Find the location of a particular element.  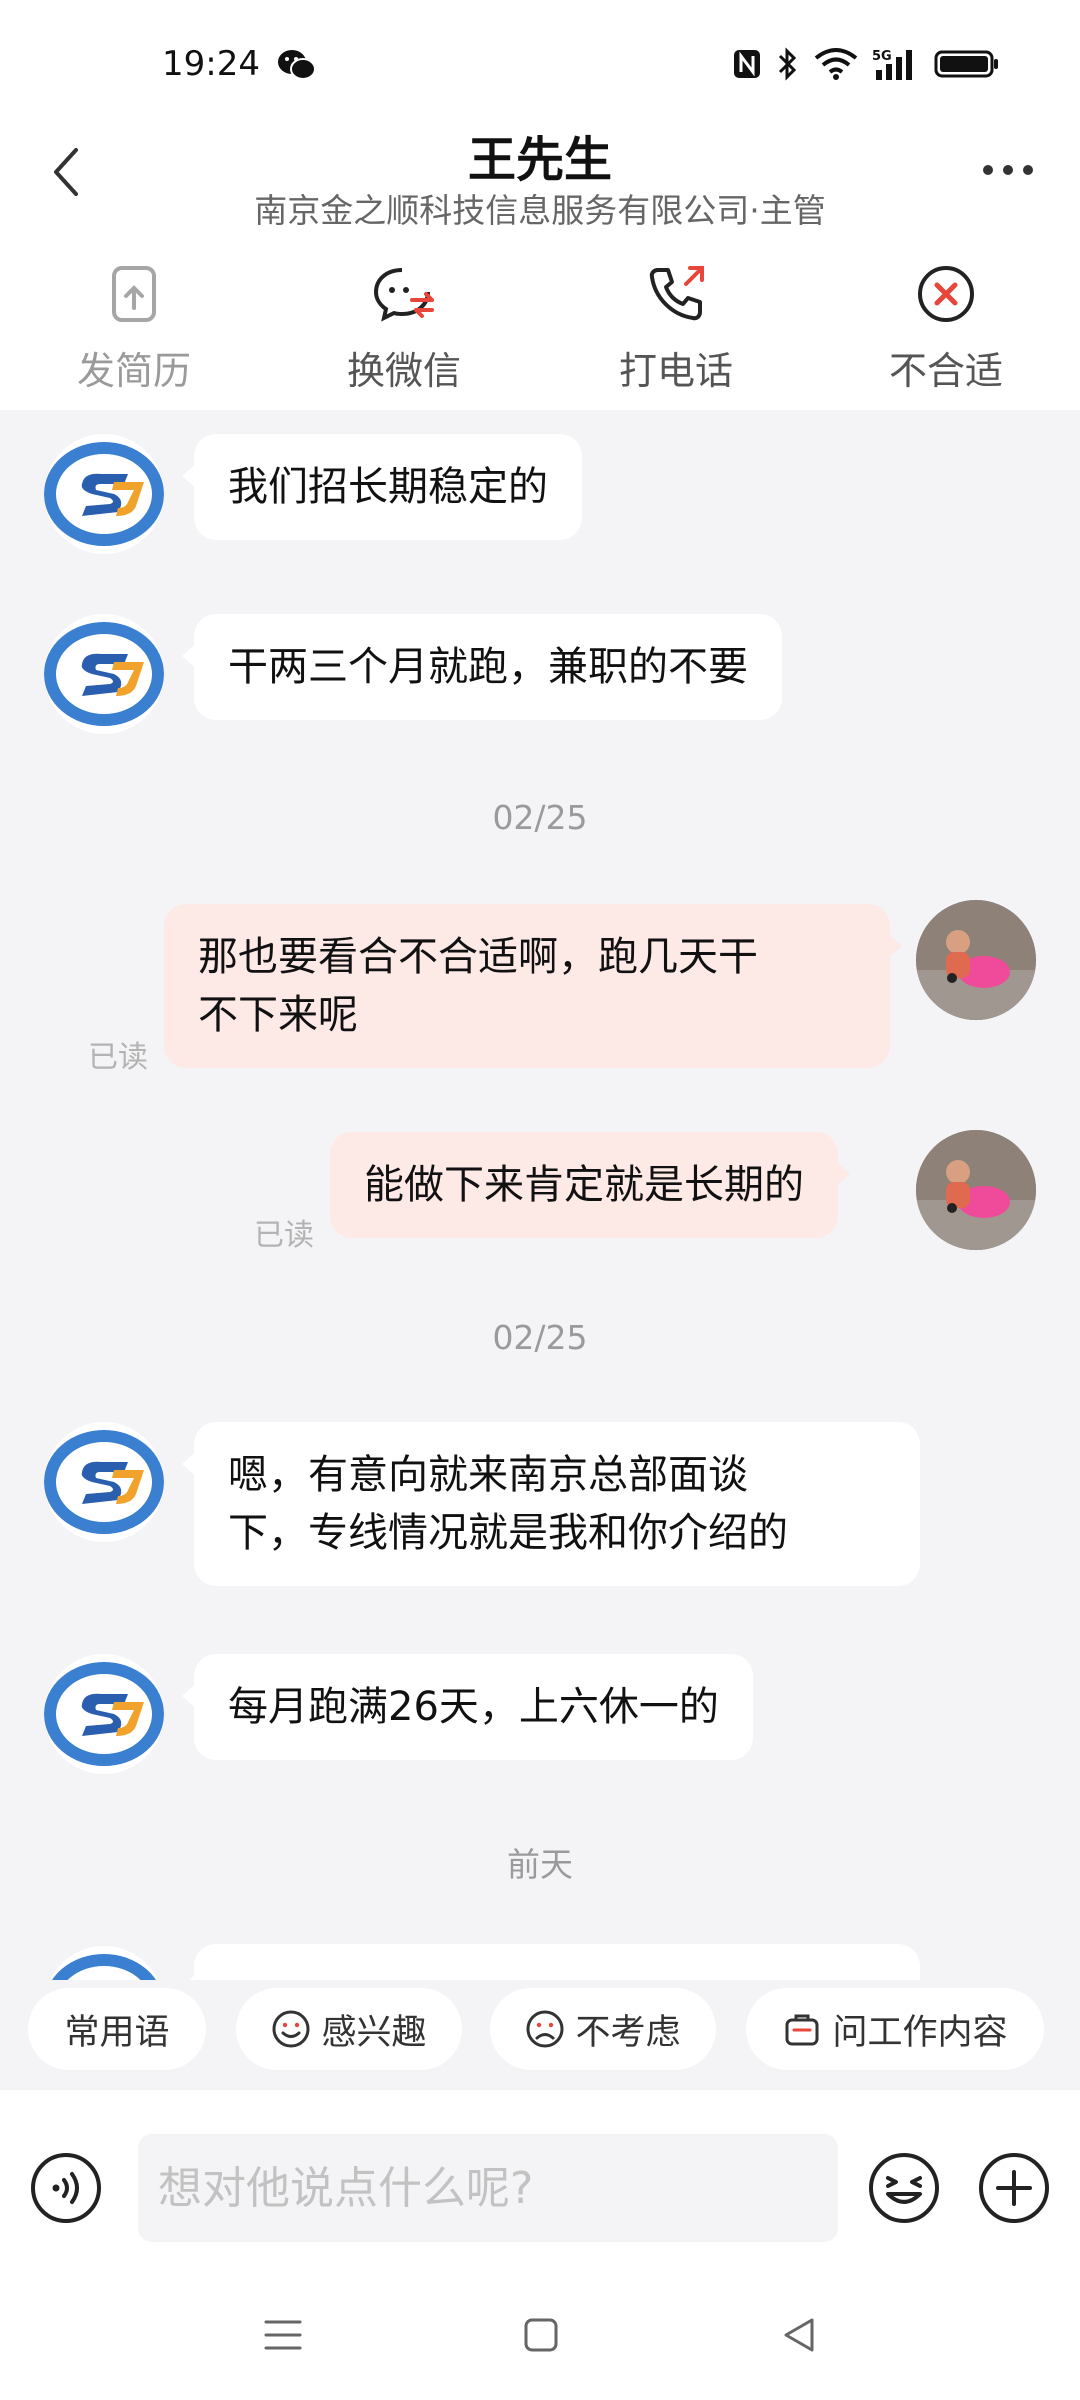

incoming-message: 我们招长期稳定的 is located at coordinates (382, 487).